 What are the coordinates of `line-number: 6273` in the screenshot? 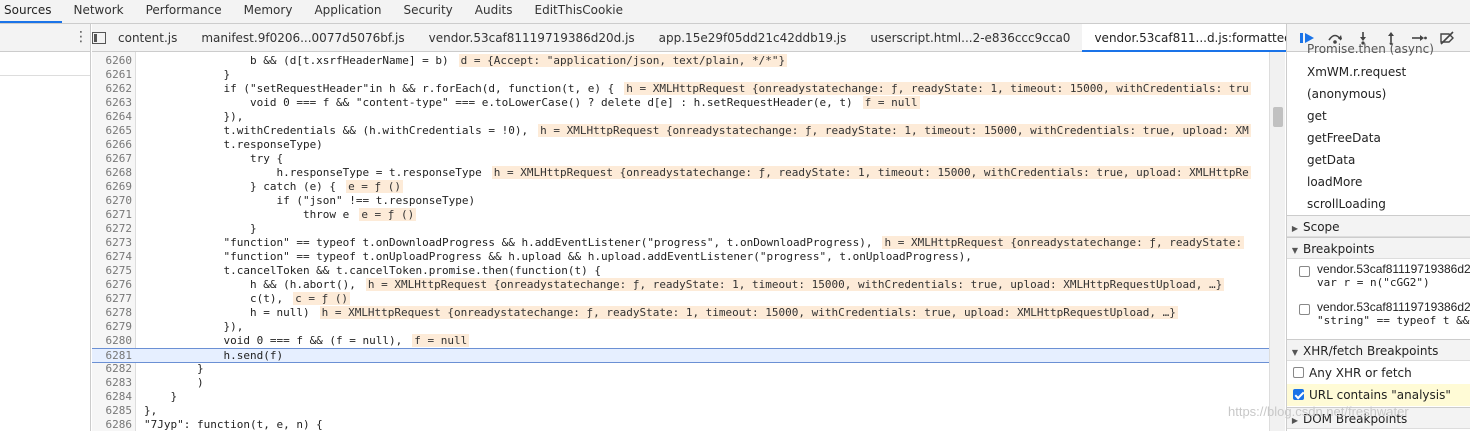 It's located at (112, 243).